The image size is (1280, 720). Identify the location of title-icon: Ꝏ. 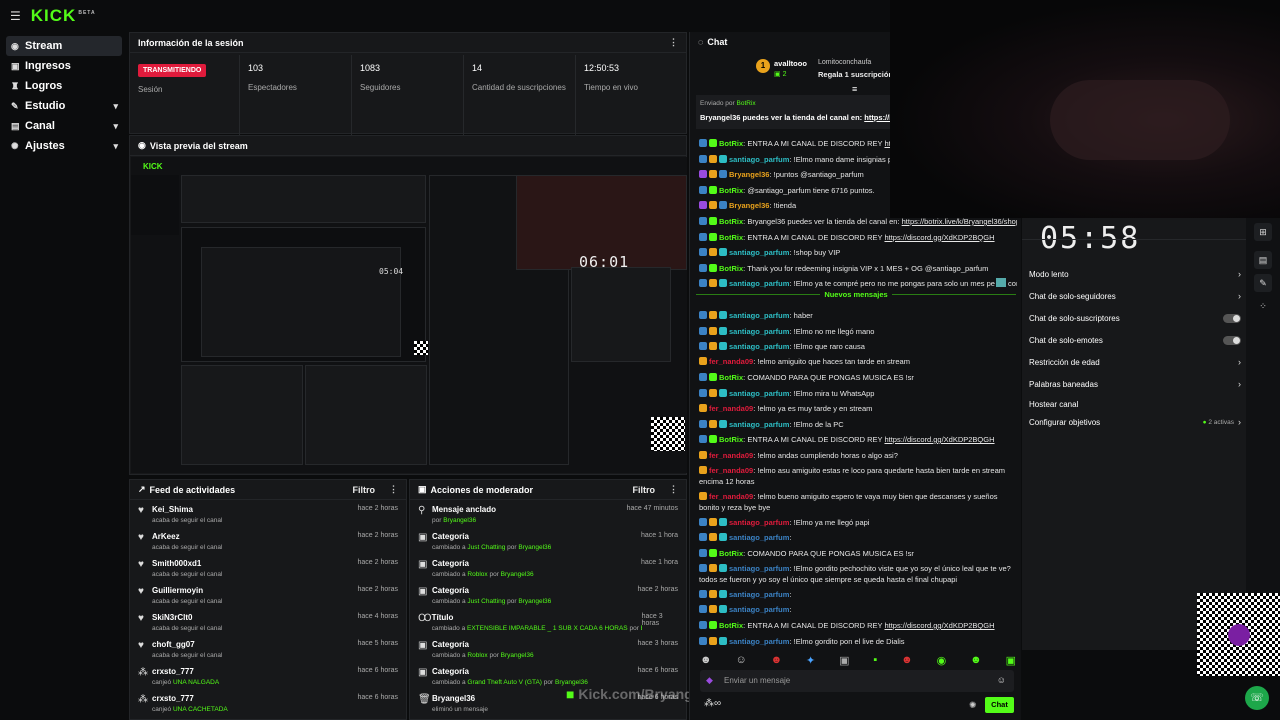
(425, 618).